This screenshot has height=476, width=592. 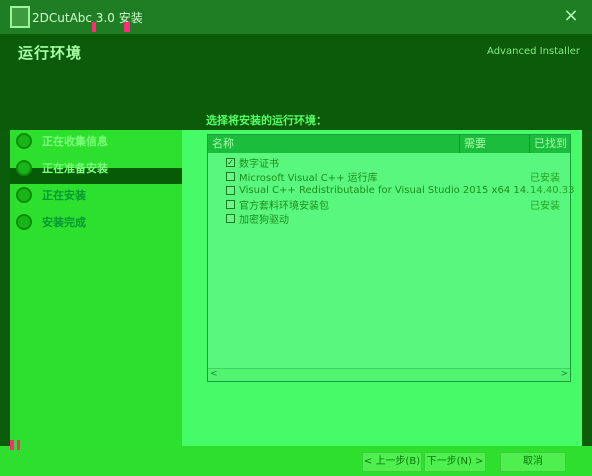 I want to click on brand-label: Advanced Installer, so click(x=533, y=51).